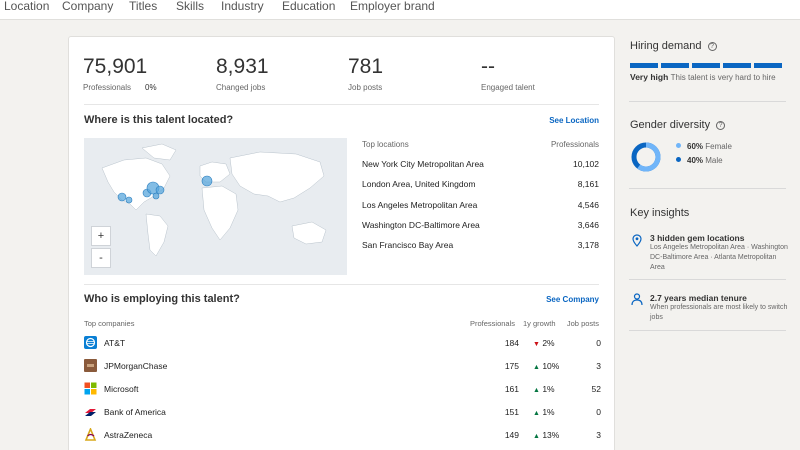 The height and width of the screenshot is (450, 800). I want to click on tab-location: Location, so click(26, 6).